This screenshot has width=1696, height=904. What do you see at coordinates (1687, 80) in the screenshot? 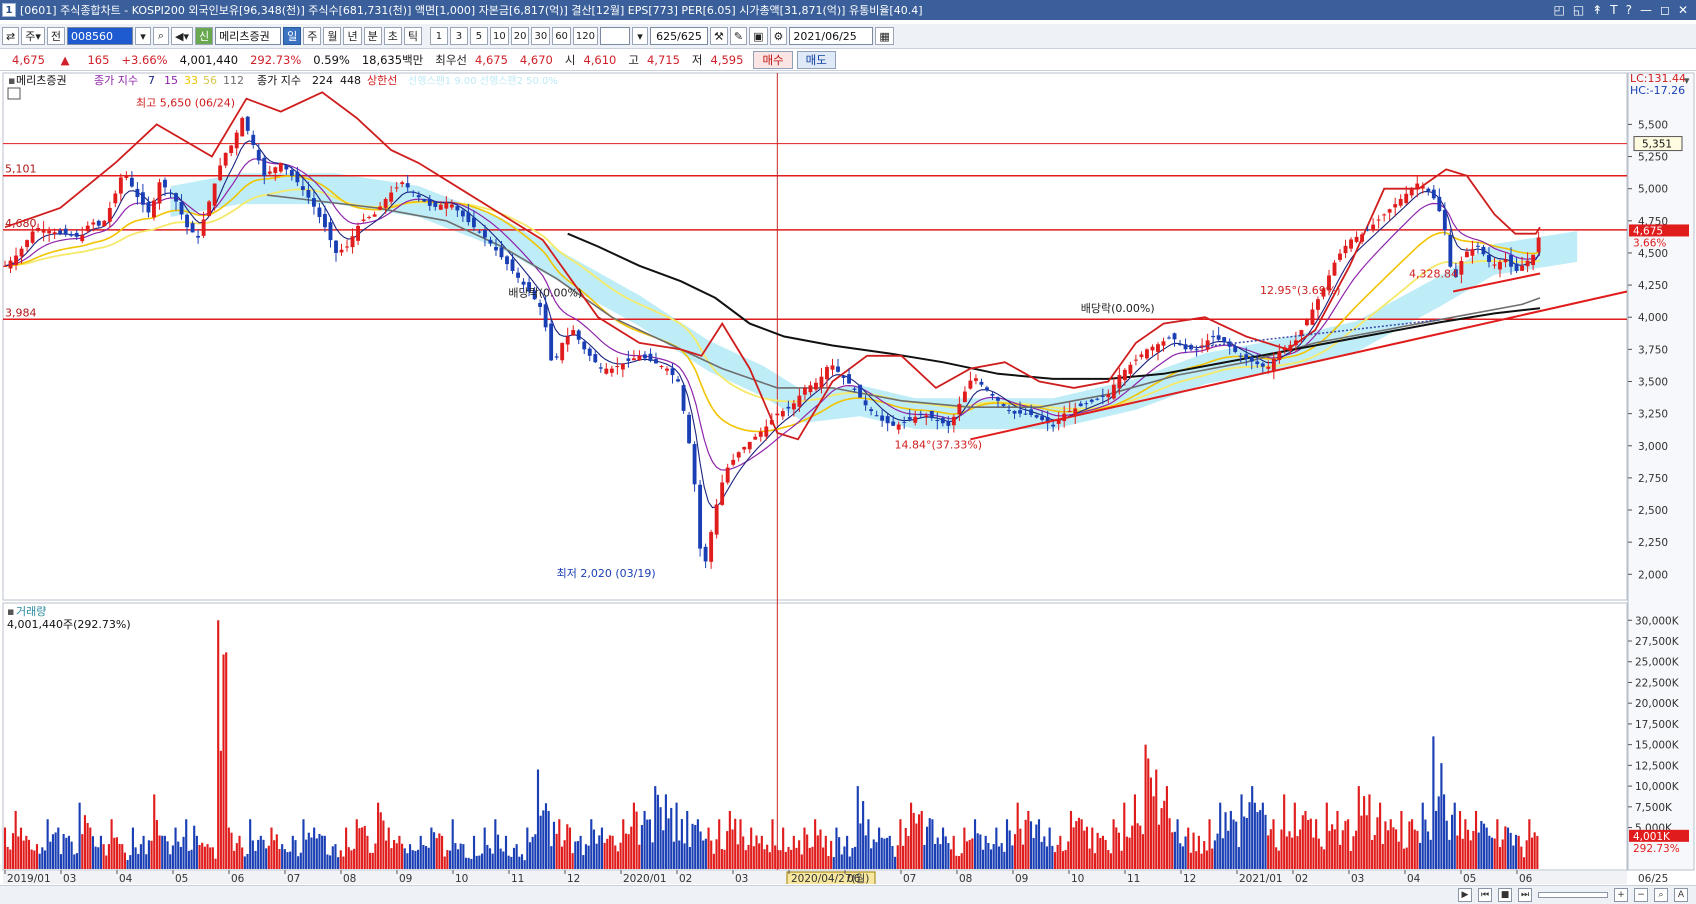
I see `axis-menu-icon: ▾` at bounding box center [1687, 80].